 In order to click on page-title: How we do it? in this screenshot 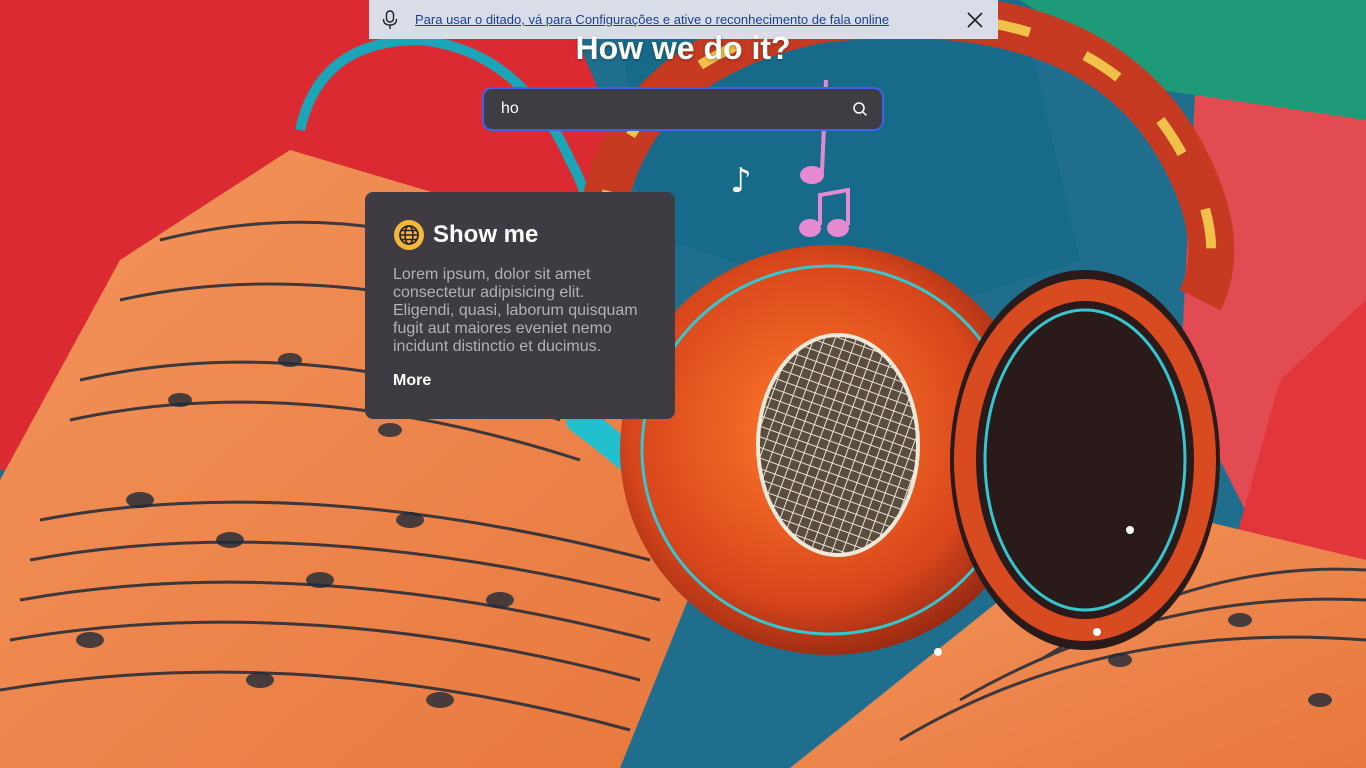, I will do `click(683, 48)`.